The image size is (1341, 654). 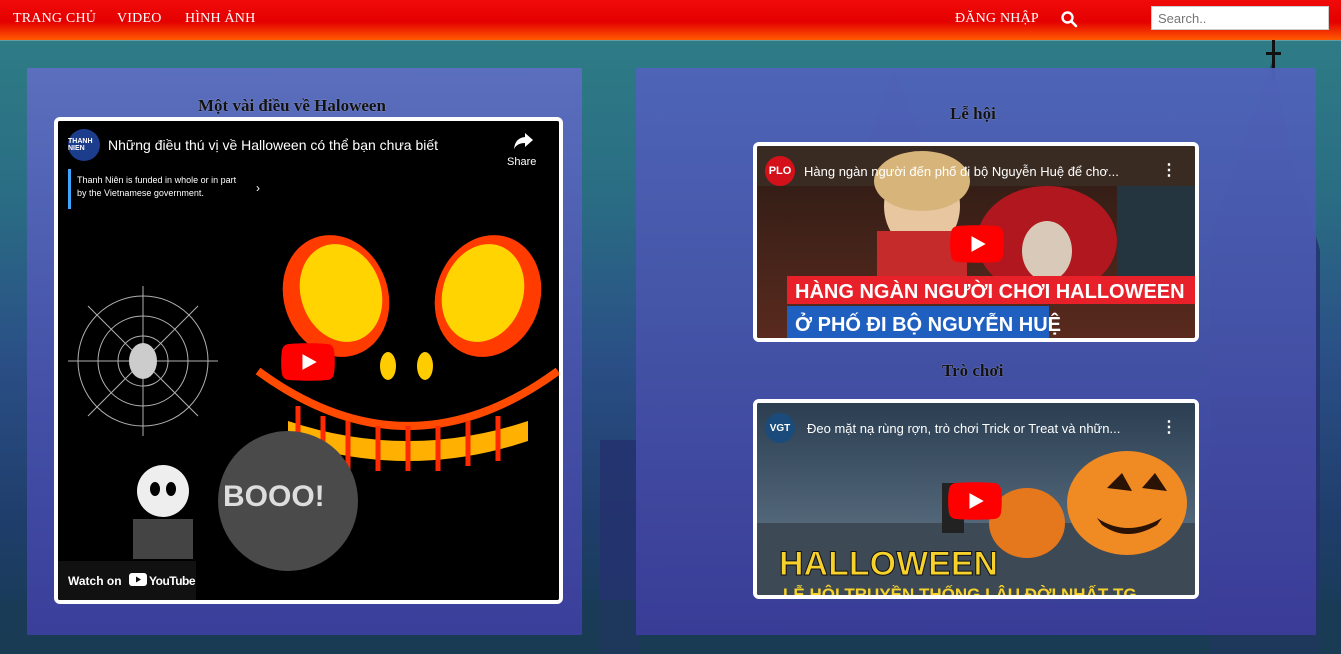 What do you see at coordinates (960, 589) in the screenshot?
I see `games-caption-bottom: LỄ HỘI TRUYỀN THỐNG LÂU ĐỜI NHẤT TG` at bounding box center [960, 589].